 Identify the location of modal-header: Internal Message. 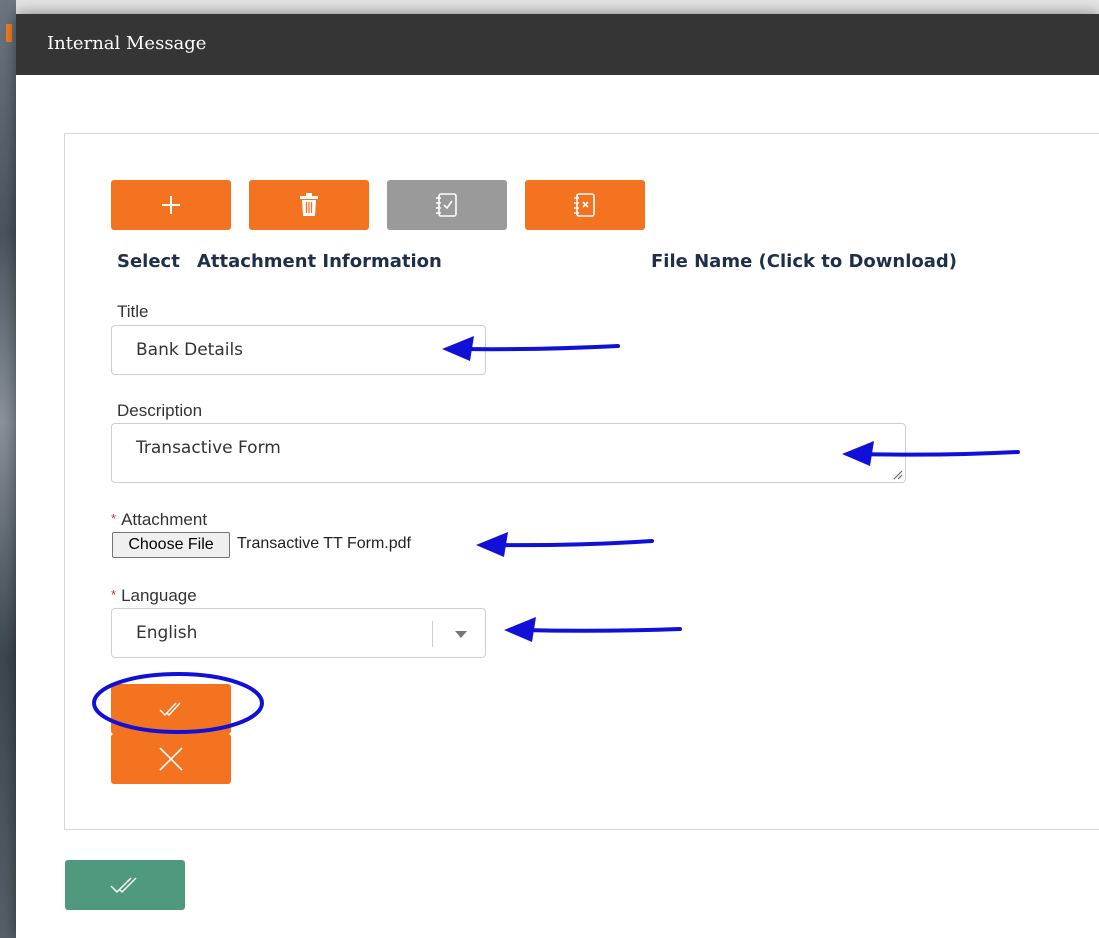
(557, 44).